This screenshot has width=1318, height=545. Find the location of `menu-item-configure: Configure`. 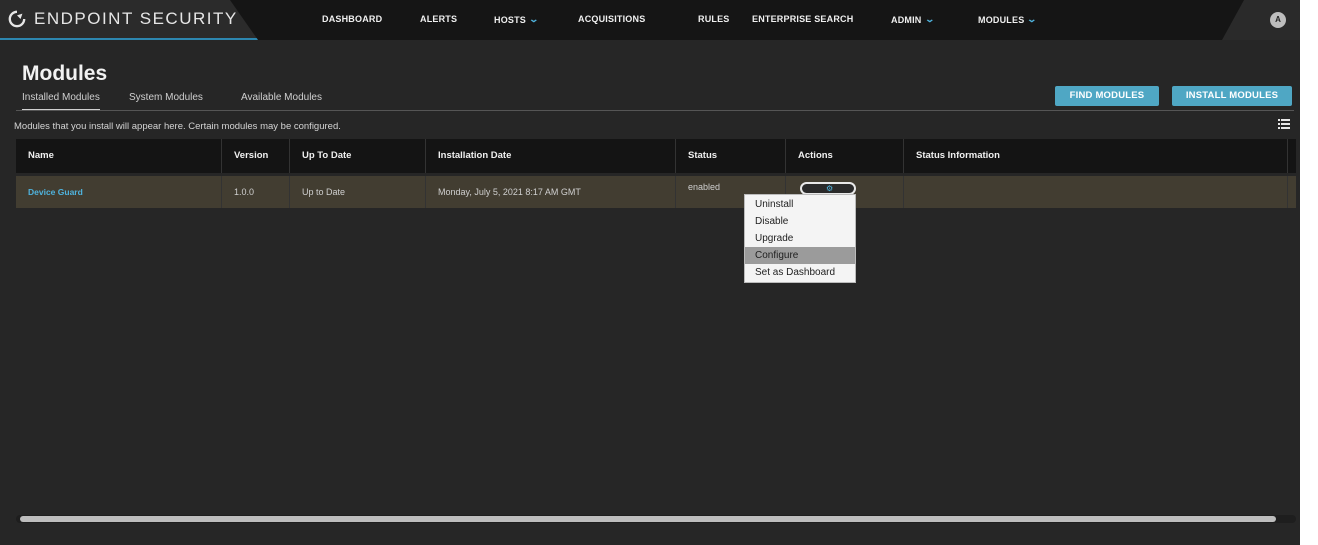

menu-item-configure: Configure is located at coordinates (800, 255).